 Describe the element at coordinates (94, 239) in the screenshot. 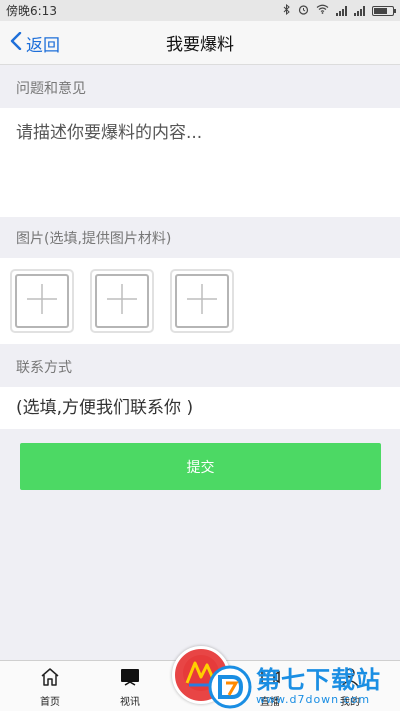

I see `photos-section-label: 图片(选填,提供图片材料)` at that location.